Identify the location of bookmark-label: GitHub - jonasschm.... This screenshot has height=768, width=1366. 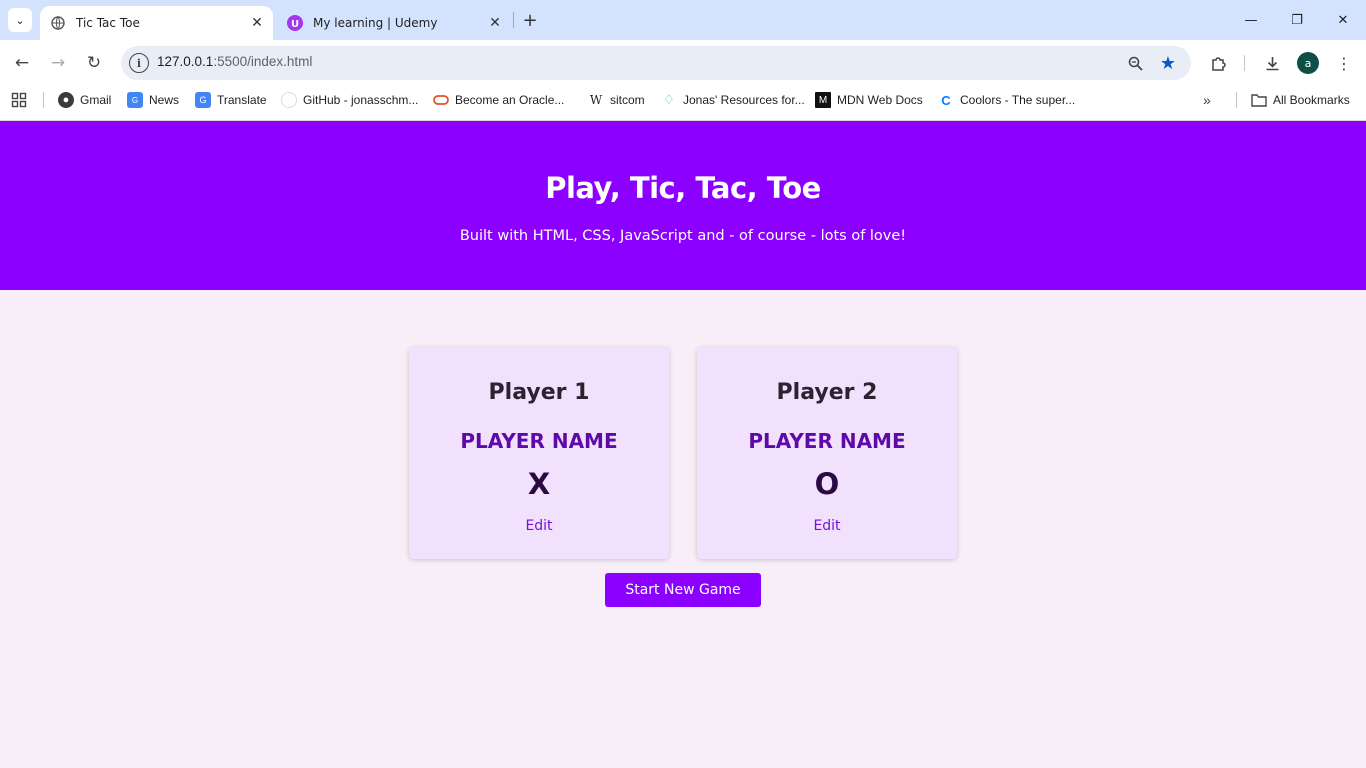
(361, 100).